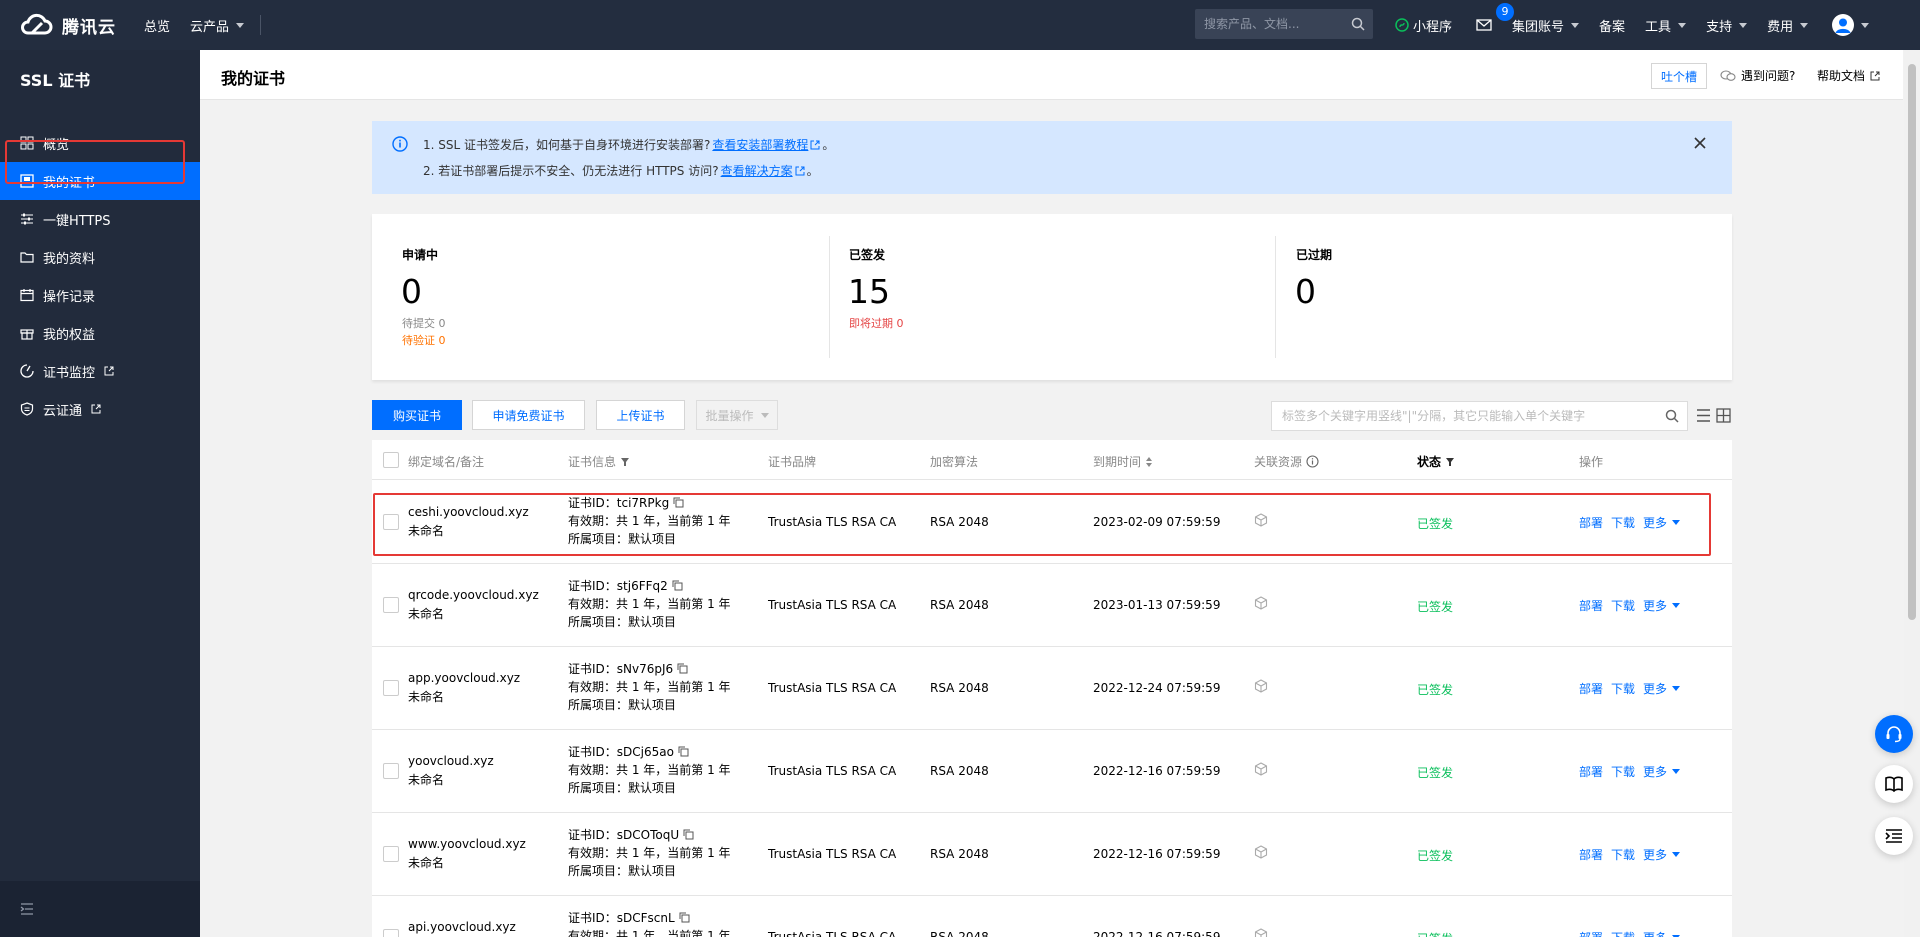 This screenshot has width=1920, height=937. I want to click on tools-menu: 工具, so click(1666, 25).